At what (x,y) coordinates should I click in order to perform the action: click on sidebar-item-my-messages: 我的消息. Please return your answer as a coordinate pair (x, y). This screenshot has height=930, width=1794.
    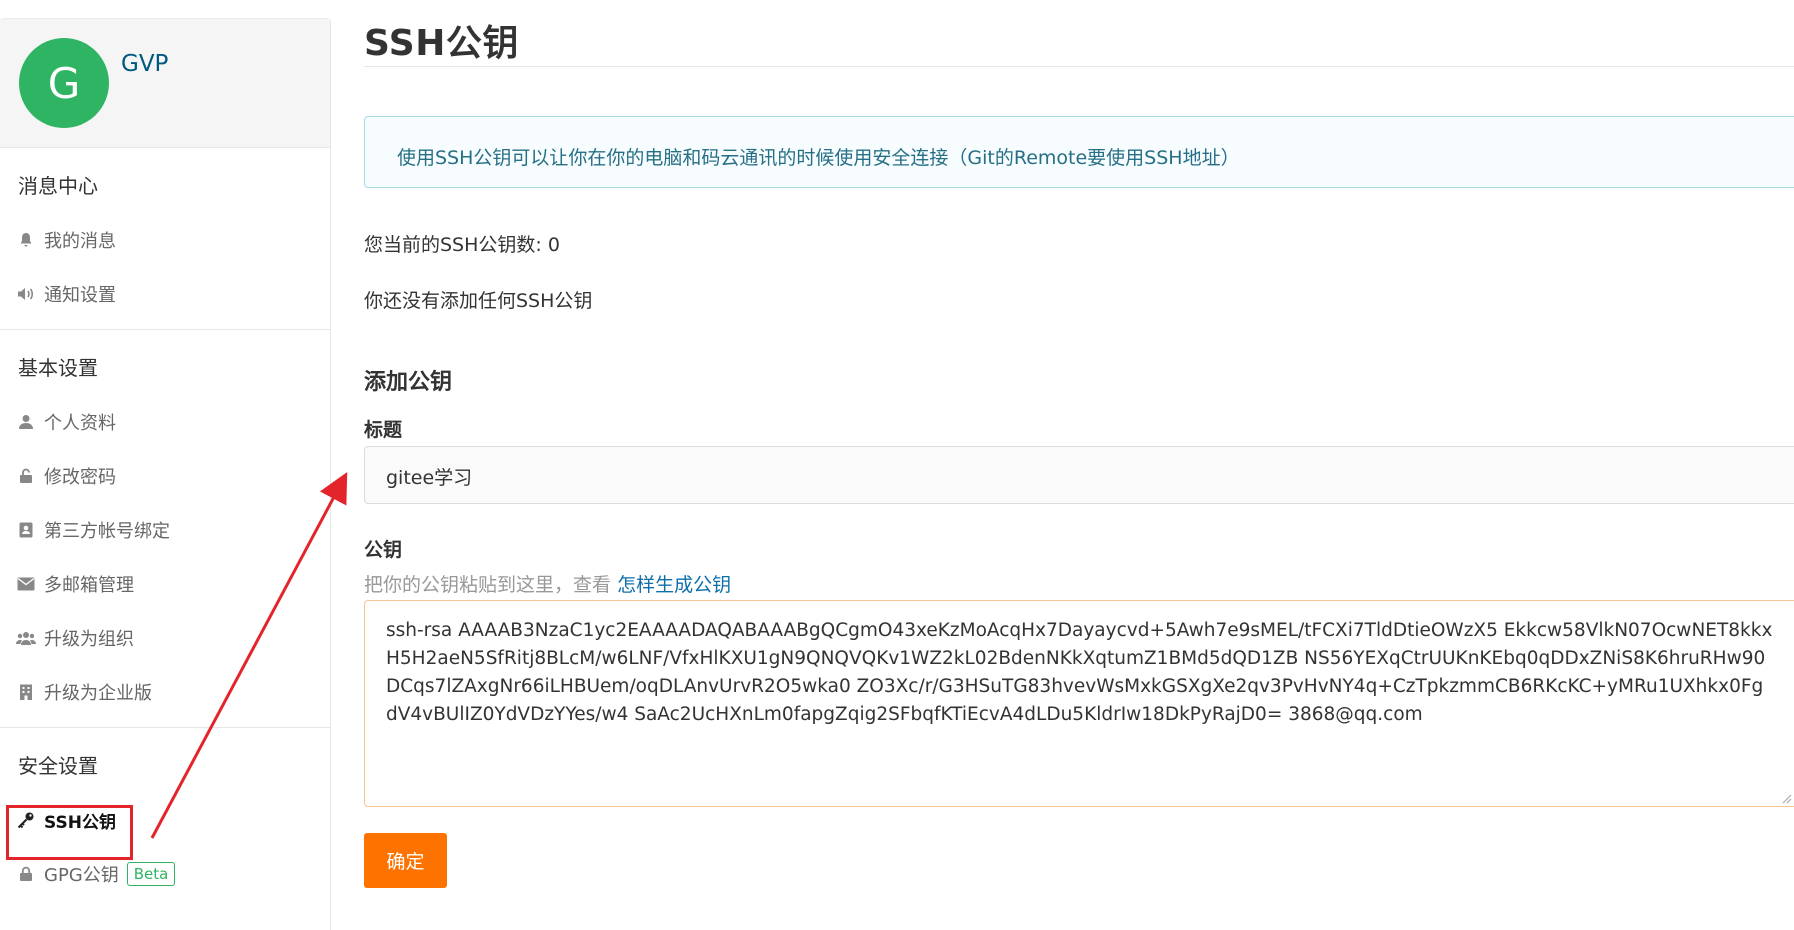
    Looking at the image, I should click on (165, 240).